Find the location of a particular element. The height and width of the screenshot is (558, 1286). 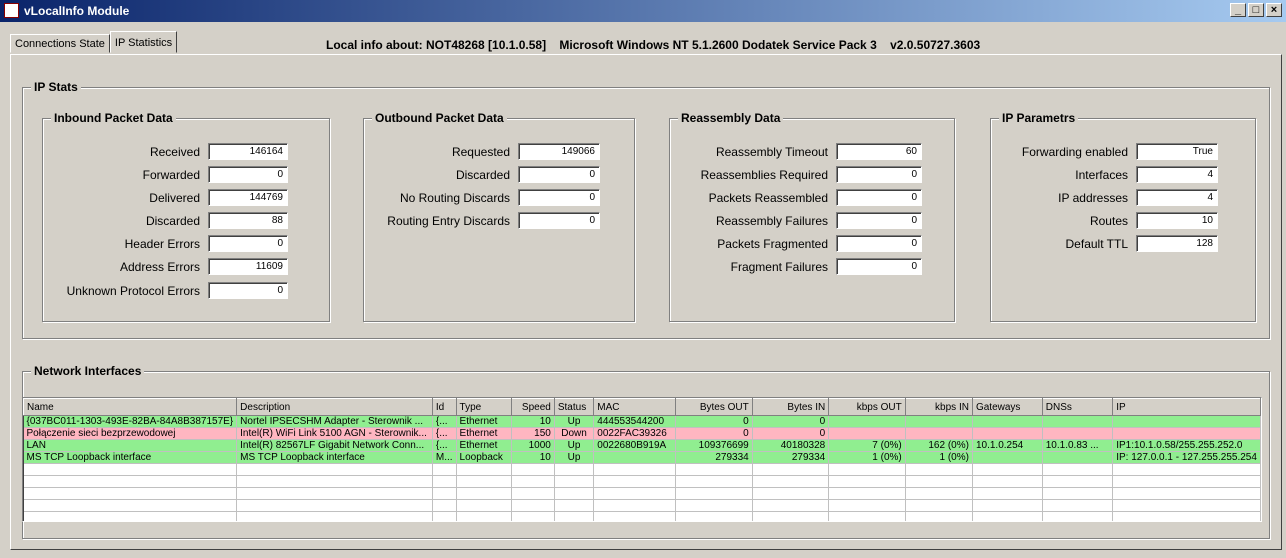

ip-addresses-field: 4 is located at coordinates (1177, 197).